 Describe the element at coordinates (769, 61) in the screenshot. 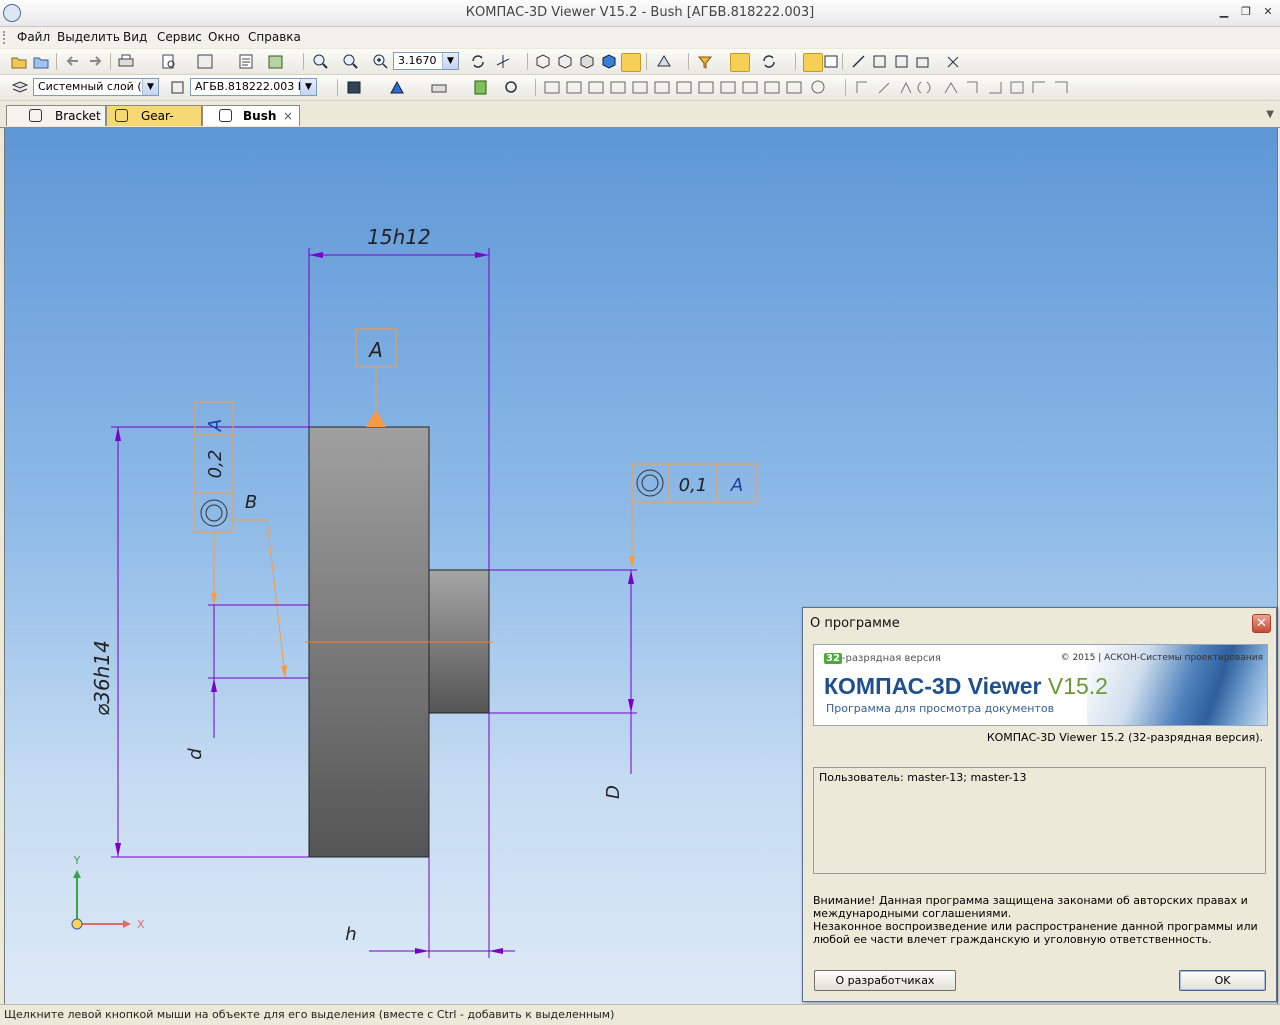

I see `rebuild-icon` at that location.